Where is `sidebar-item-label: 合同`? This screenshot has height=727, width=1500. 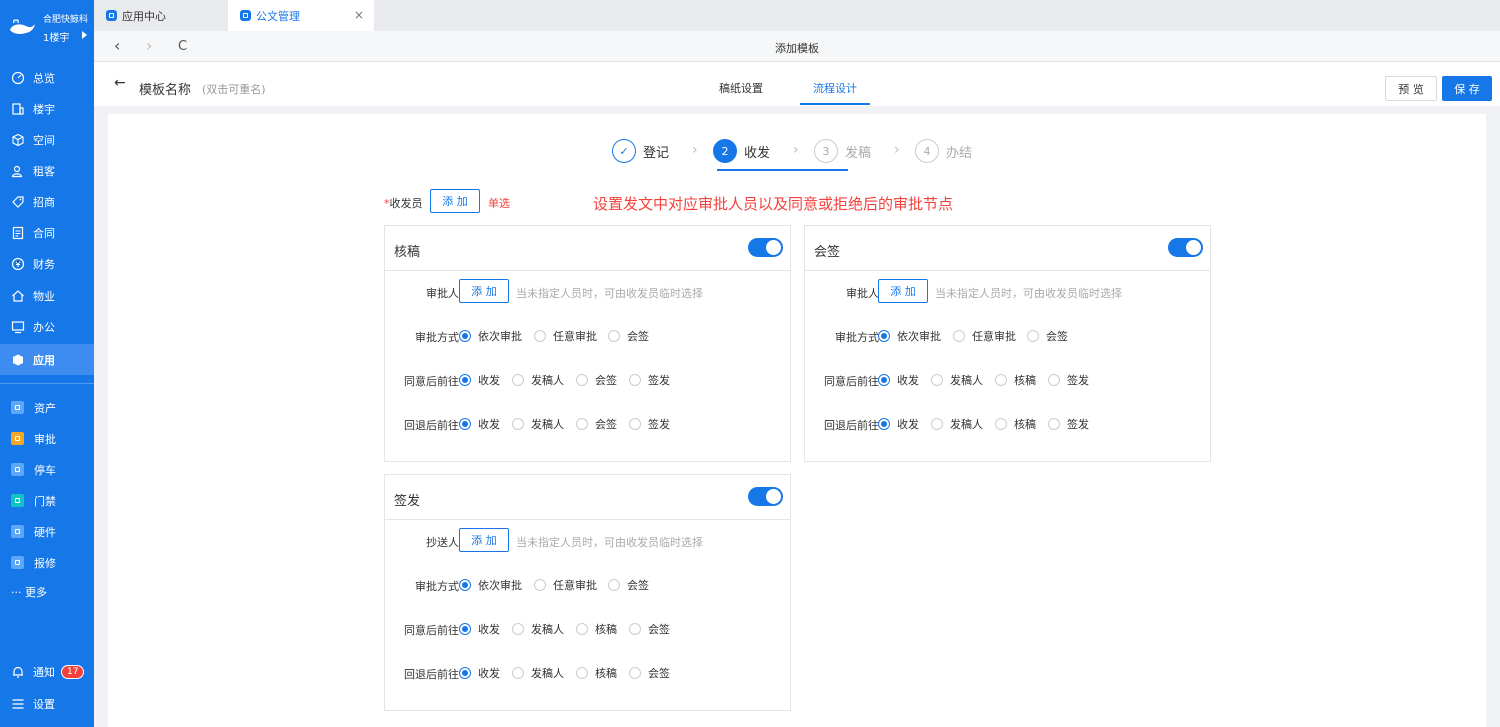 sidebar-item-label: 合同 is located at coordinates (44, 233).